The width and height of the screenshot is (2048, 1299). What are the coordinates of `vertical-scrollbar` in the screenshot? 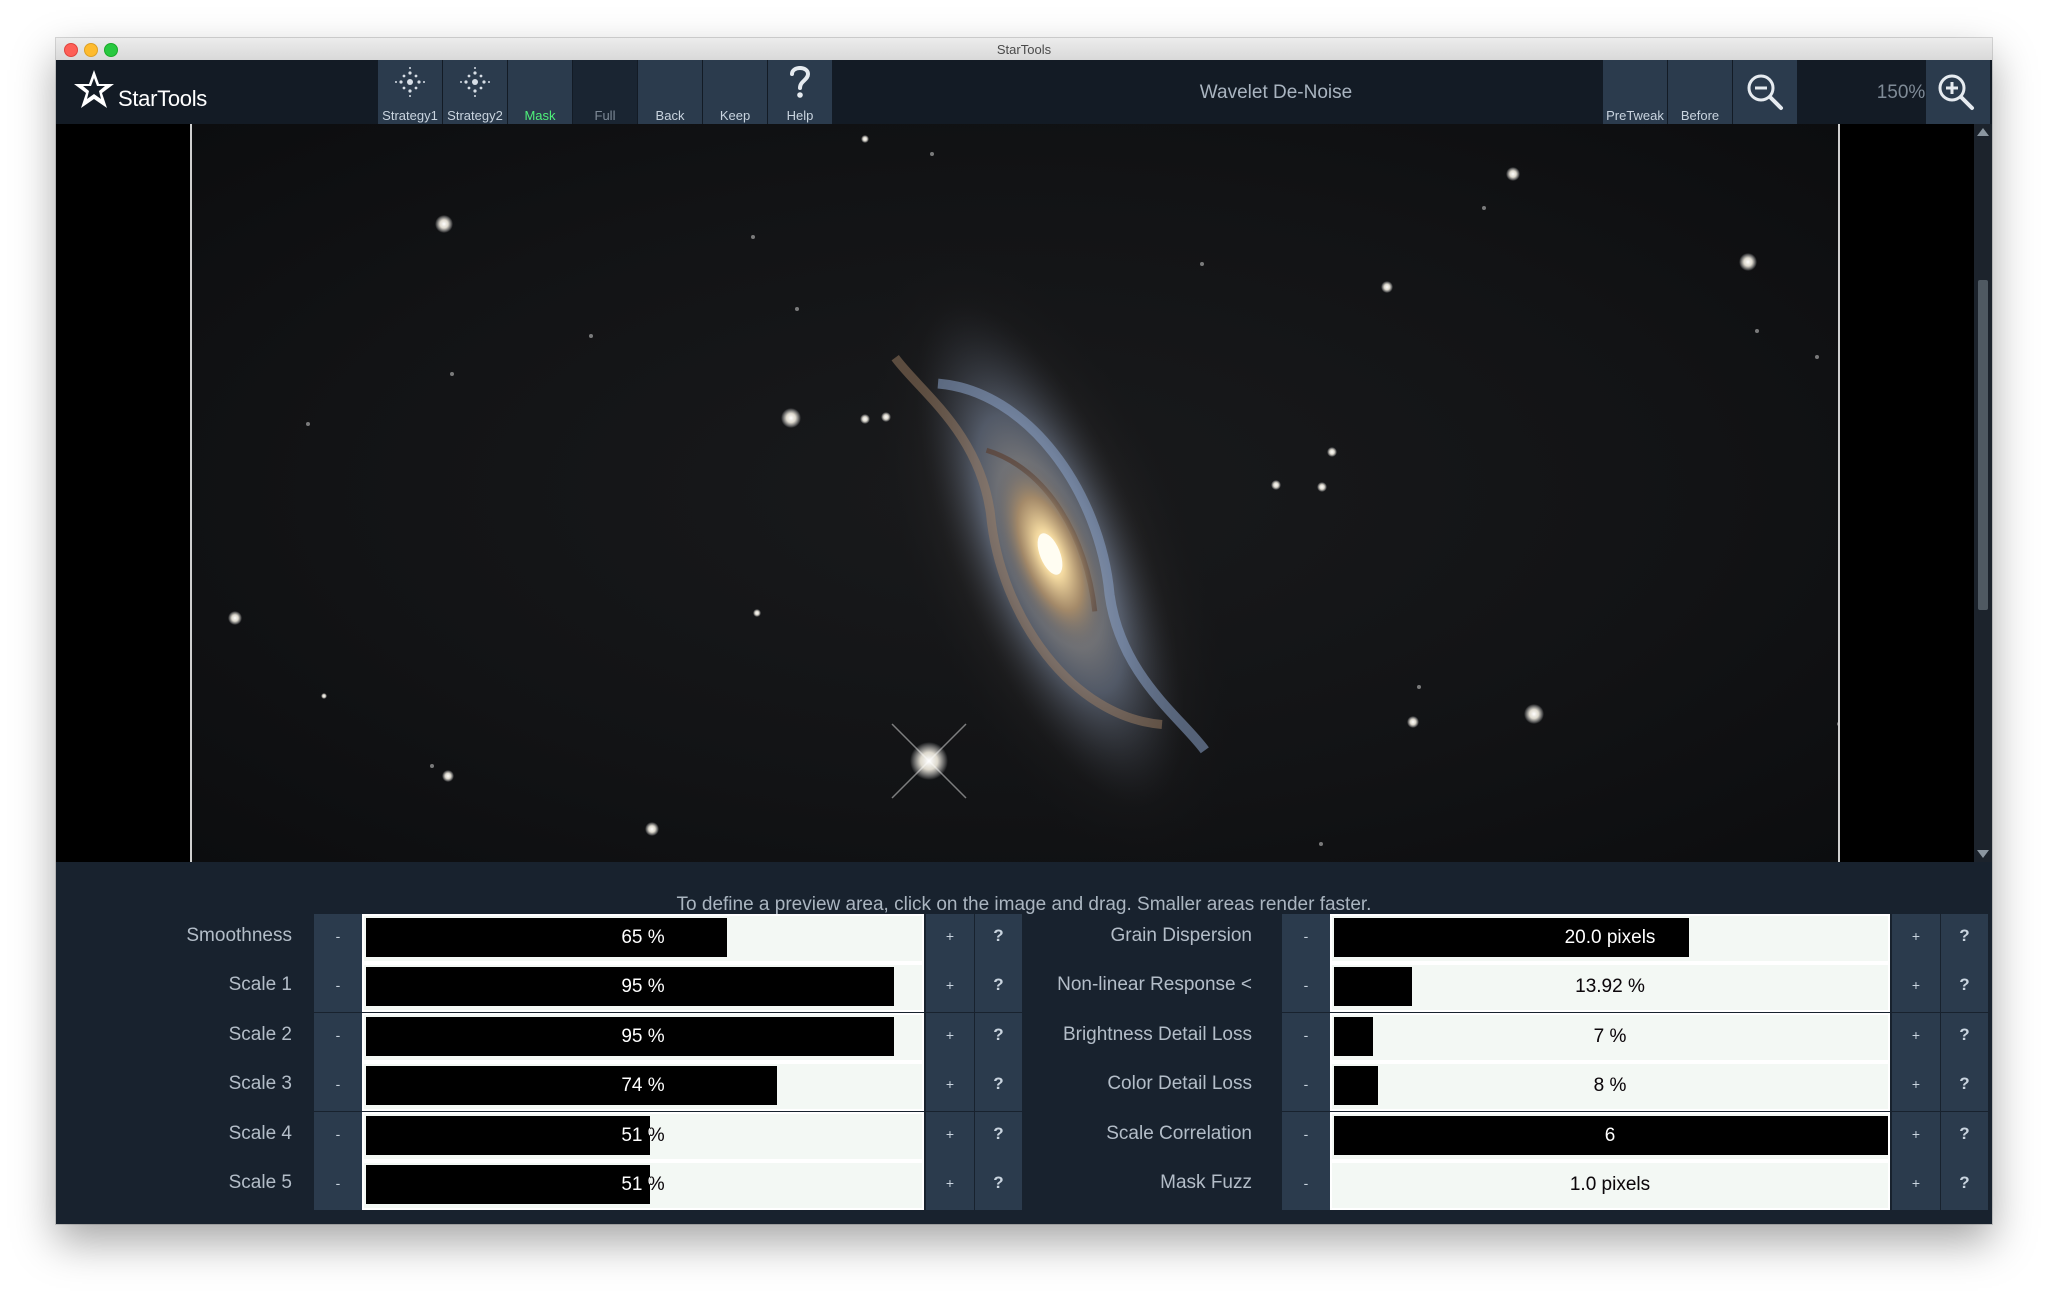 It's located at (1983, 493).